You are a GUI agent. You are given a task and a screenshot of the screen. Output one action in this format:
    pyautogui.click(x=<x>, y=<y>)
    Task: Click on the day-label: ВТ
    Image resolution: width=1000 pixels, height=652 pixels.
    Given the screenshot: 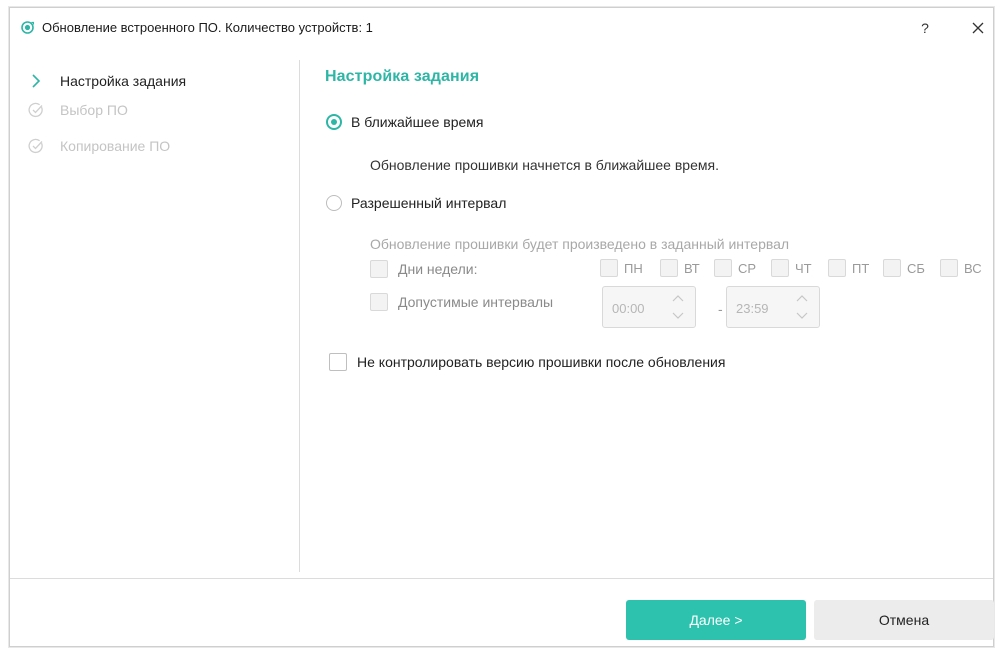 What is the action you would take?
    pyautogui.click(x=692, y=268)
    